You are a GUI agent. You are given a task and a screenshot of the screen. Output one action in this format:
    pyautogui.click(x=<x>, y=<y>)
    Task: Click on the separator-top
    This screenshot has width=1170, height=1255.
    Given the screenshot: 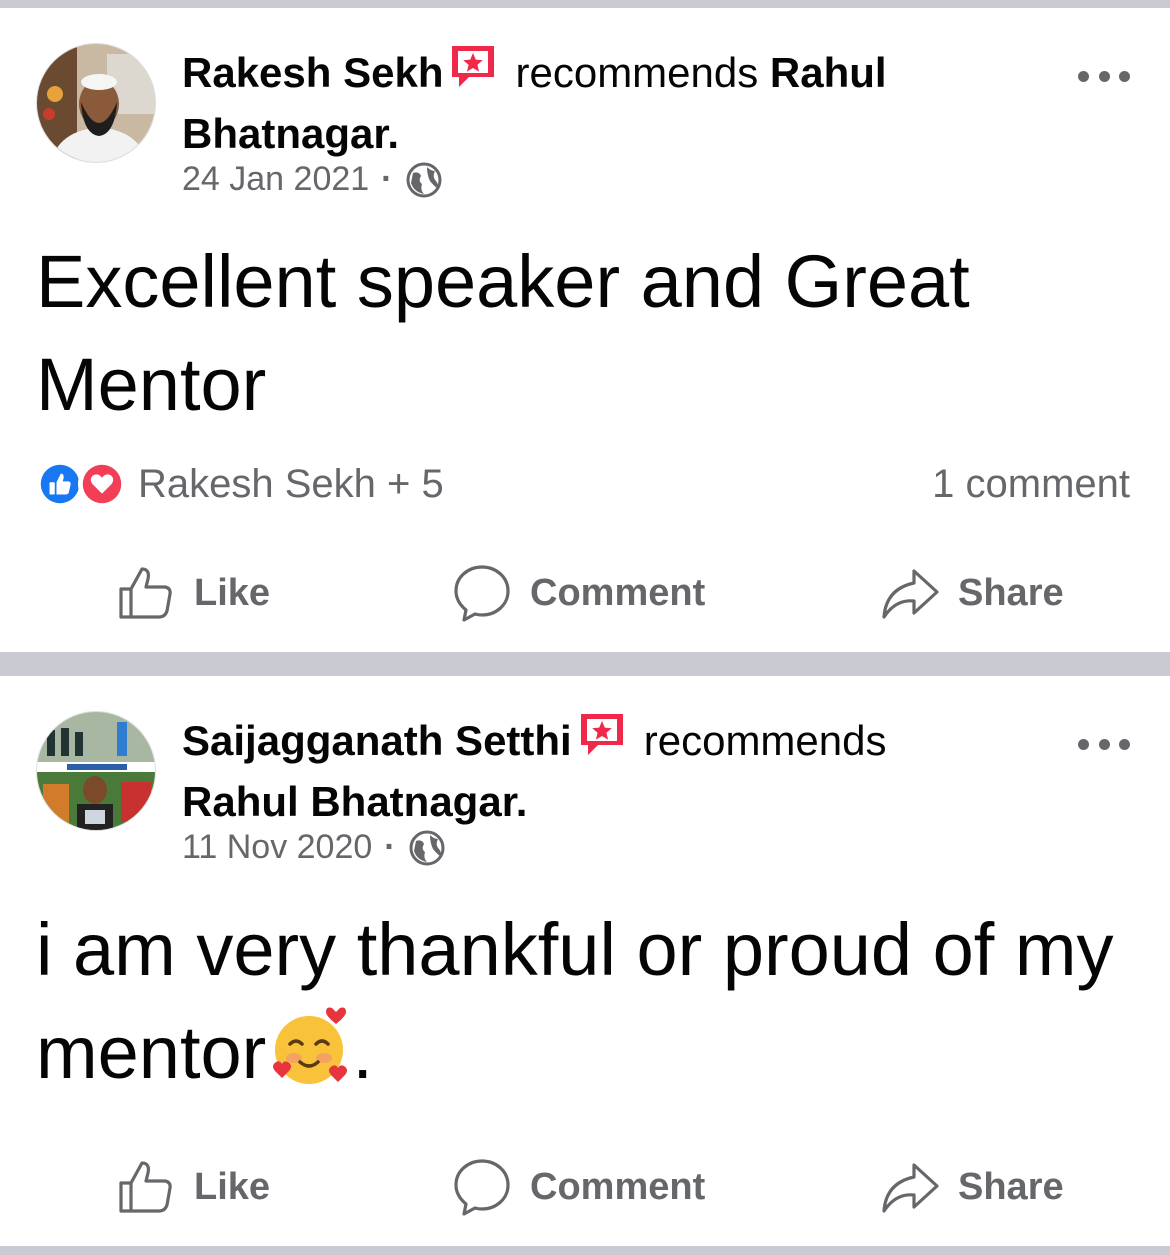 What is the action you would take?
    pyautogui.click(x=585, y=4)
    